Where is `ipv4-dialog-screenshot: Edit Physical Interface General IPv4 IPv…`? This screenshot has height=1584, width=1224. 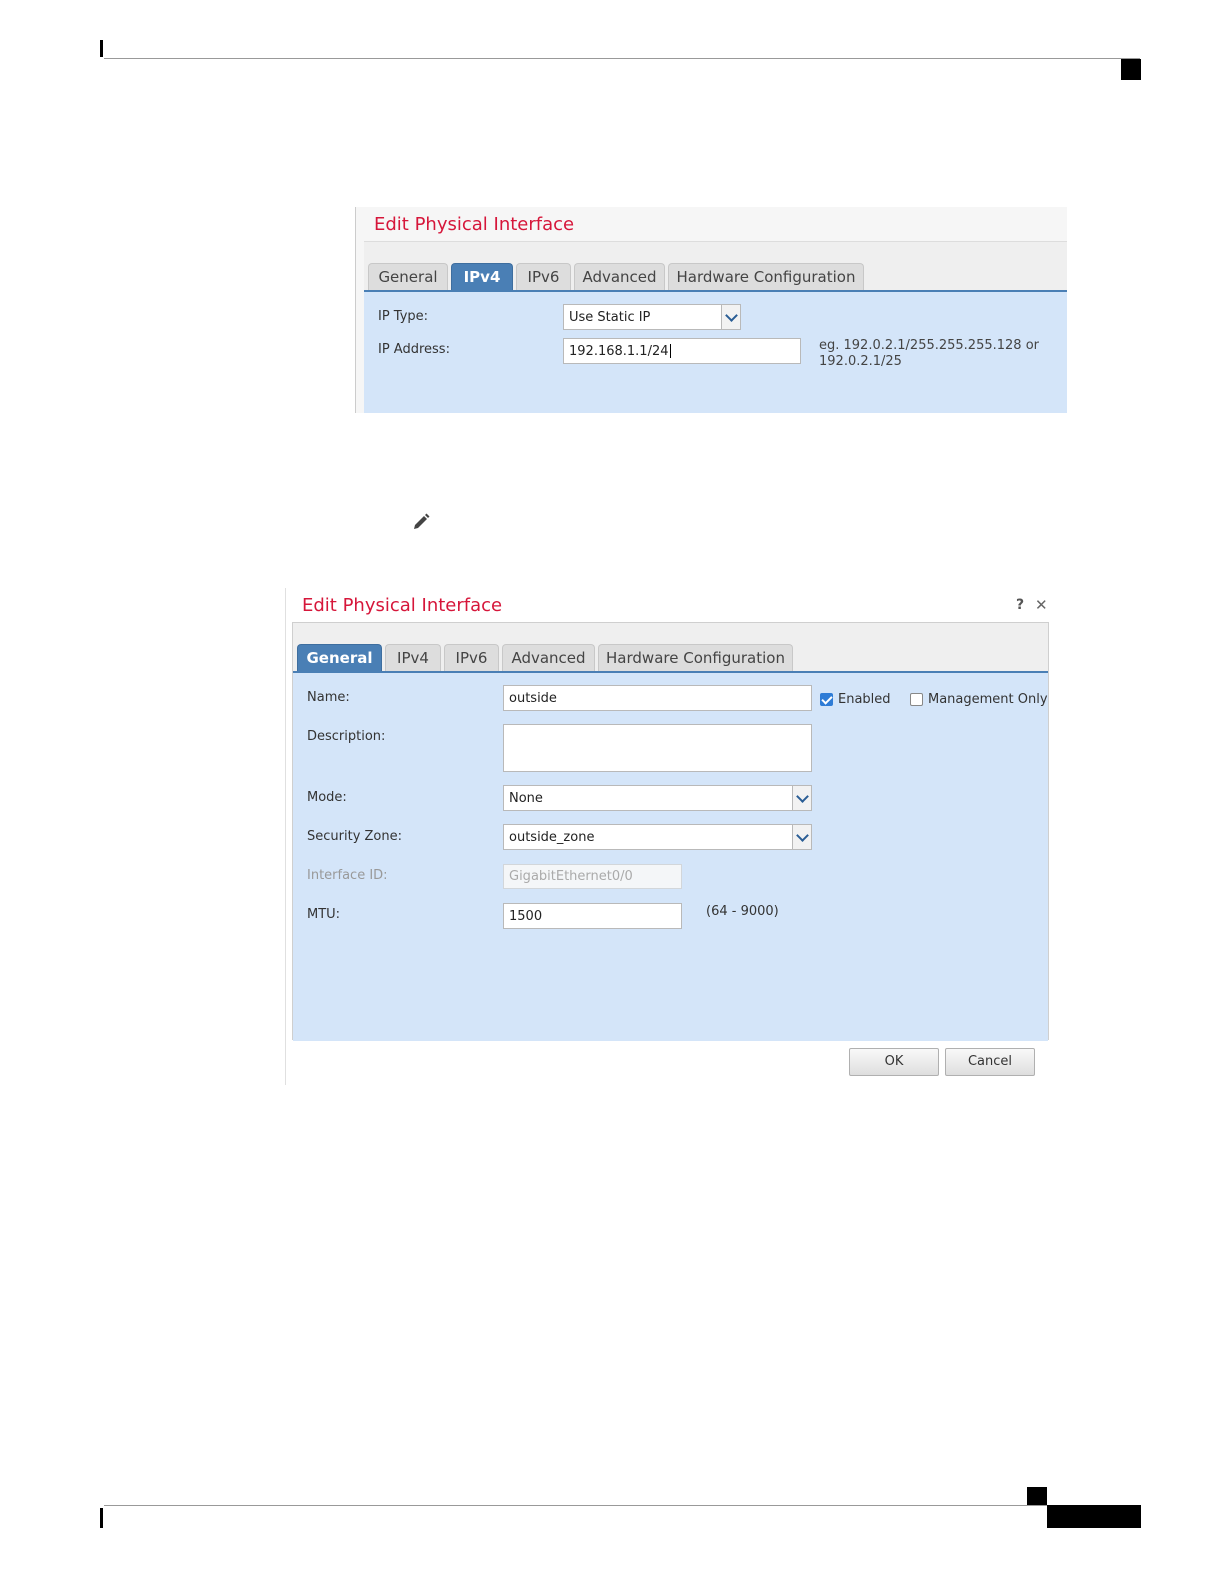 ipv4-dialog-screenshot: Edit Physical Interface General IPv4 IPv… is located at coordinates (711, 310).